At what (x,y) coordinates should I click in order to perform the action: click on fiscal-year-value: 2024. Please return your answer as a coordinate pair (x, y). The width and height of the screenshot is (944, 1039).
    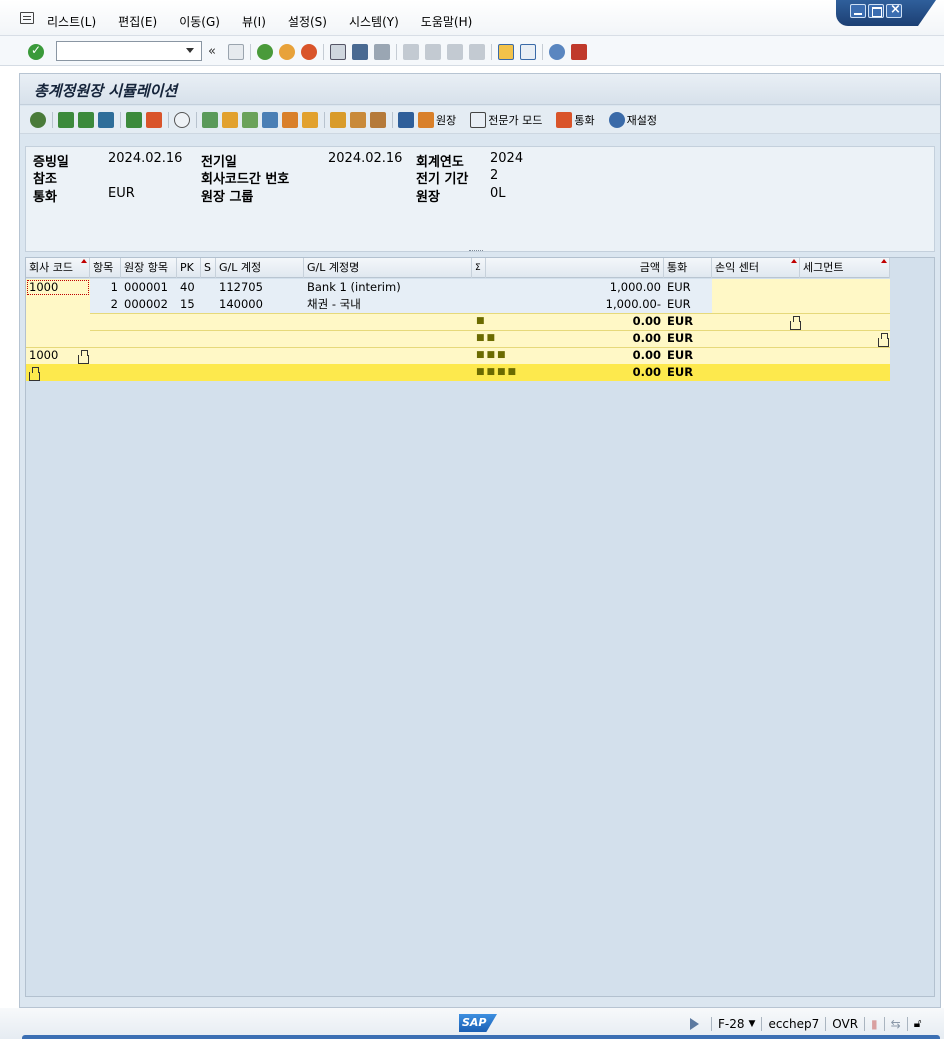
    Looking at the image, I should click on (507, 158).